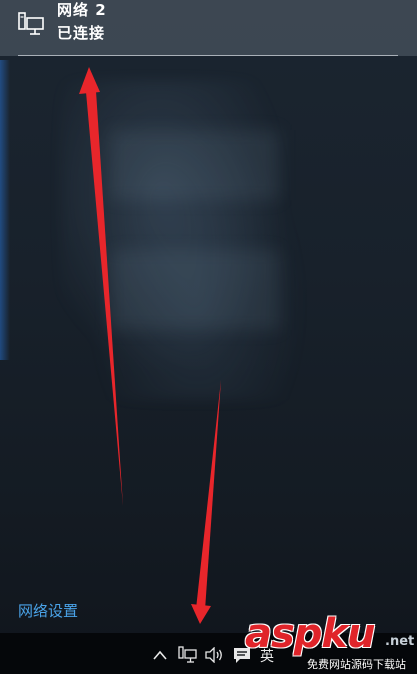  I want to click on watermark: aspku .net 免费网站源码下载站, so click(331, 644).